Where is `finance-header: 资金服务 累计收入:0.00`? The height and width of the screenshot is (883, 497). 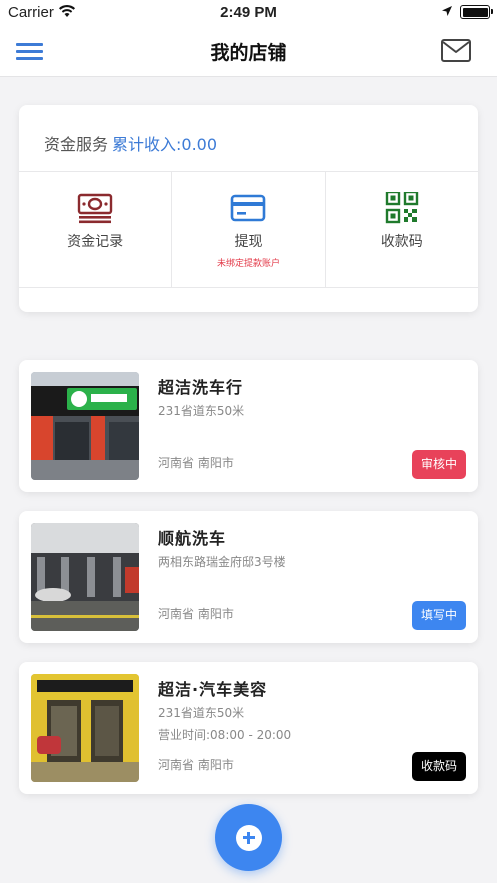 finance-header: 资金服务 累计收入:0.00 is located at coordinates (248, 138).